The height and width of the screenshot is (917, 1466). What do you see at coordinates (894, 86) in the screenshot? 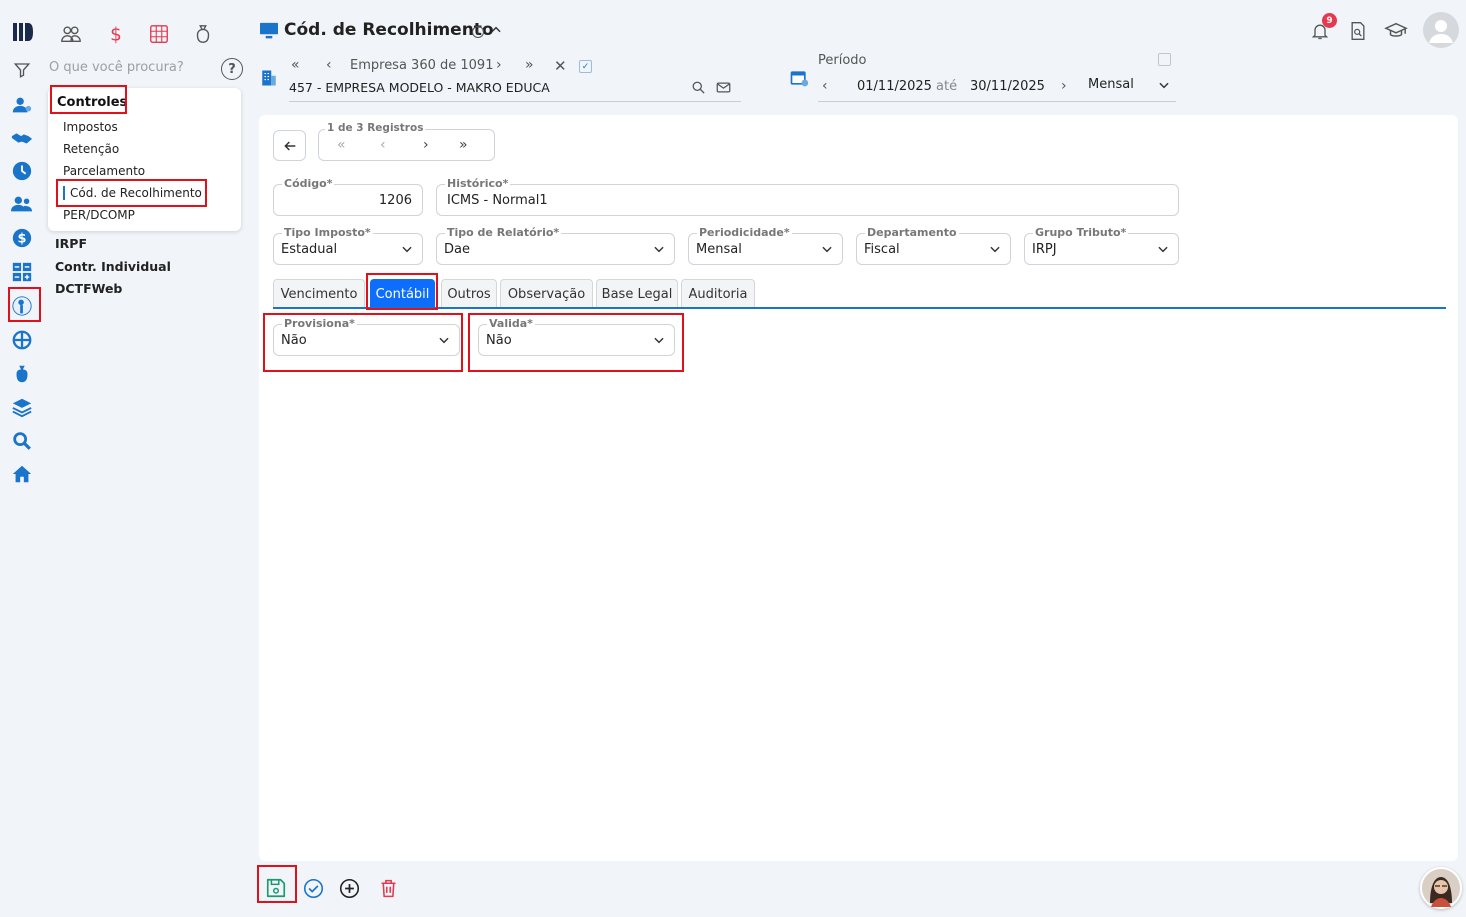
I see `period-start: 01/11/2025` at bounding box center [894, 86].